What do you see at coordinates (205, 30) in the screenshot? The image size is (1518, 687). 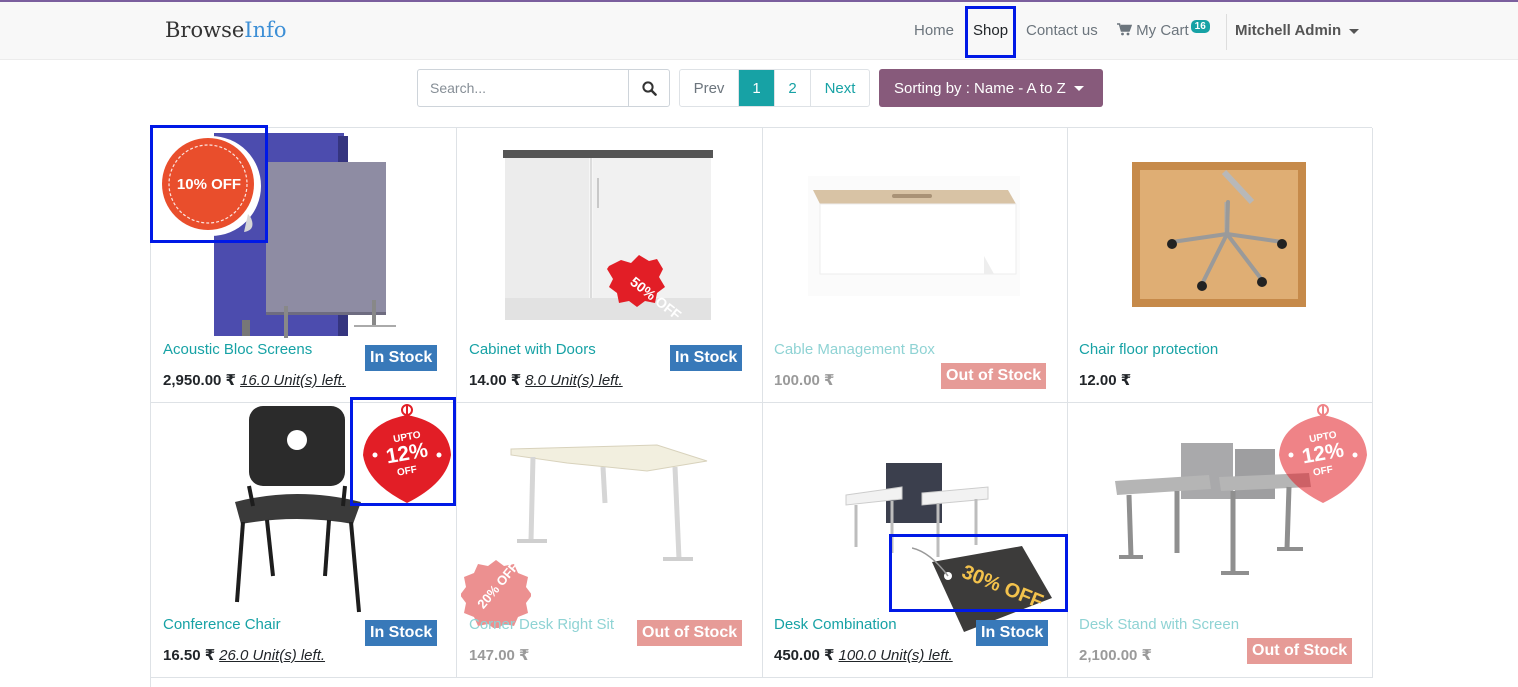 I see `brand-part1: Browse` at bounding box center [205, 30].